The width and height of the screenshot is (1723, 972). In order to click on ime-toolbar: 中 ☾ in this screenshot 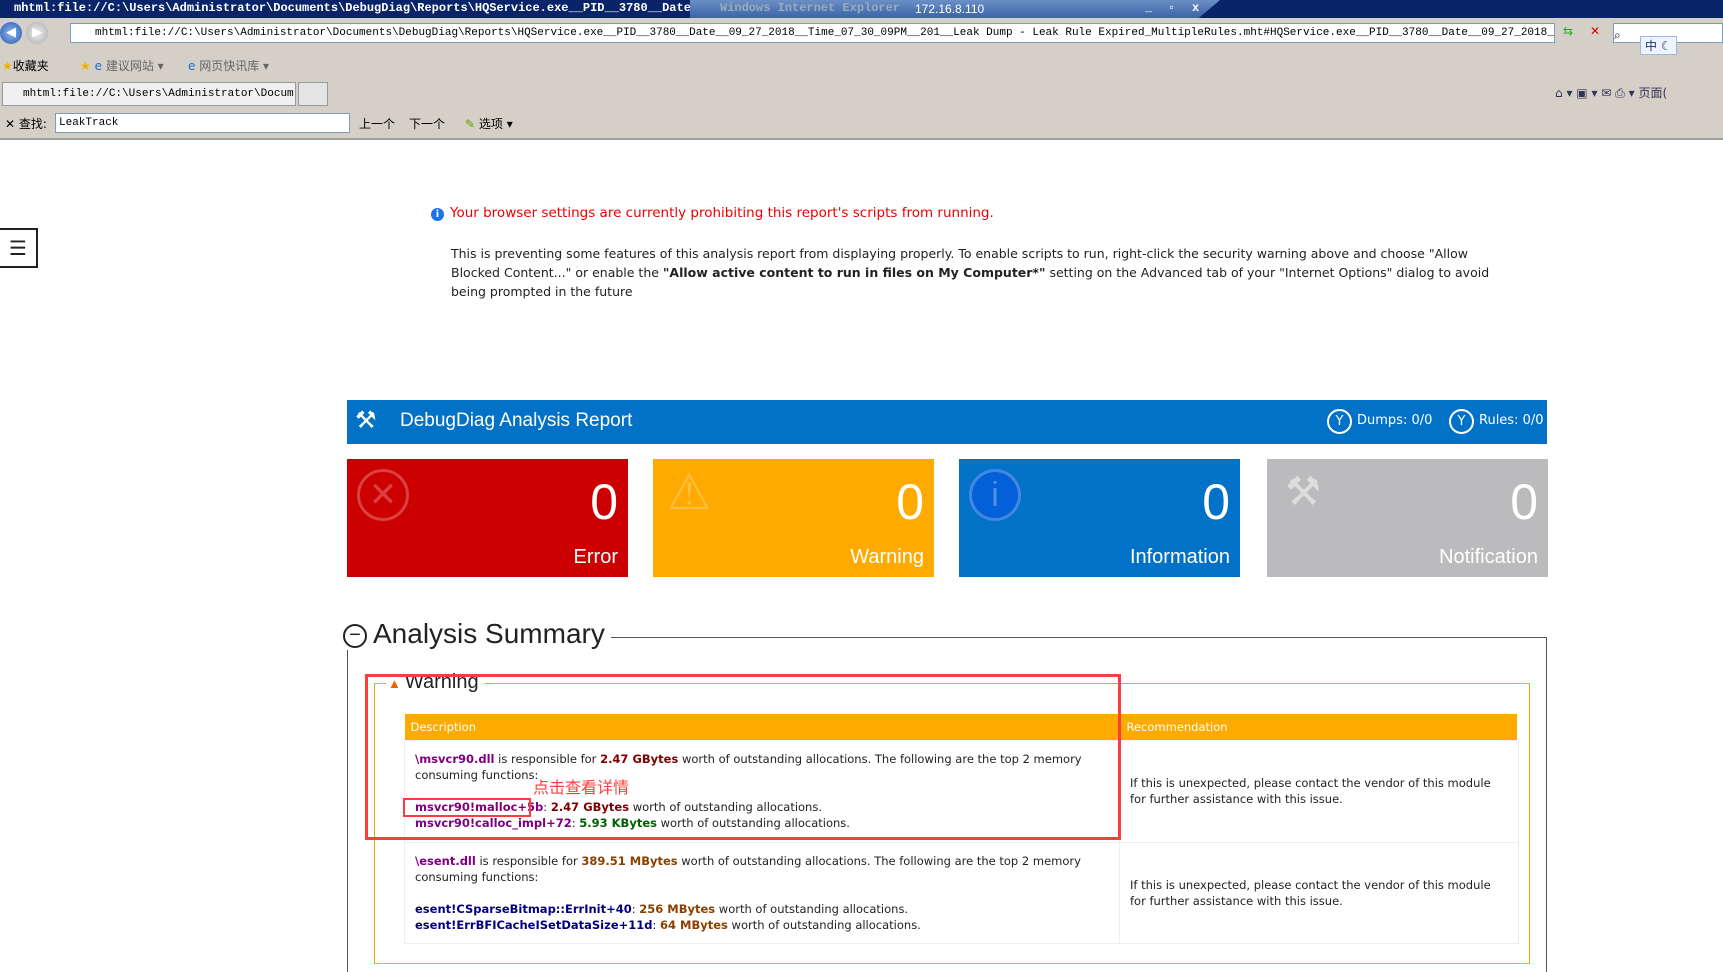, I will do `click(1658, 45)`.